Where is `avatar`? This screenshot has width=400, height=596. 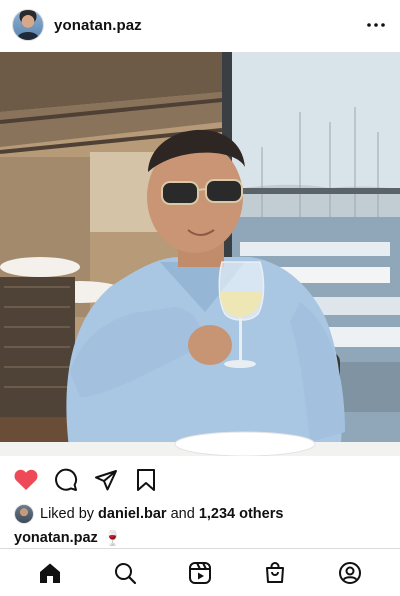 avatar is located at coordinates (28, 25).